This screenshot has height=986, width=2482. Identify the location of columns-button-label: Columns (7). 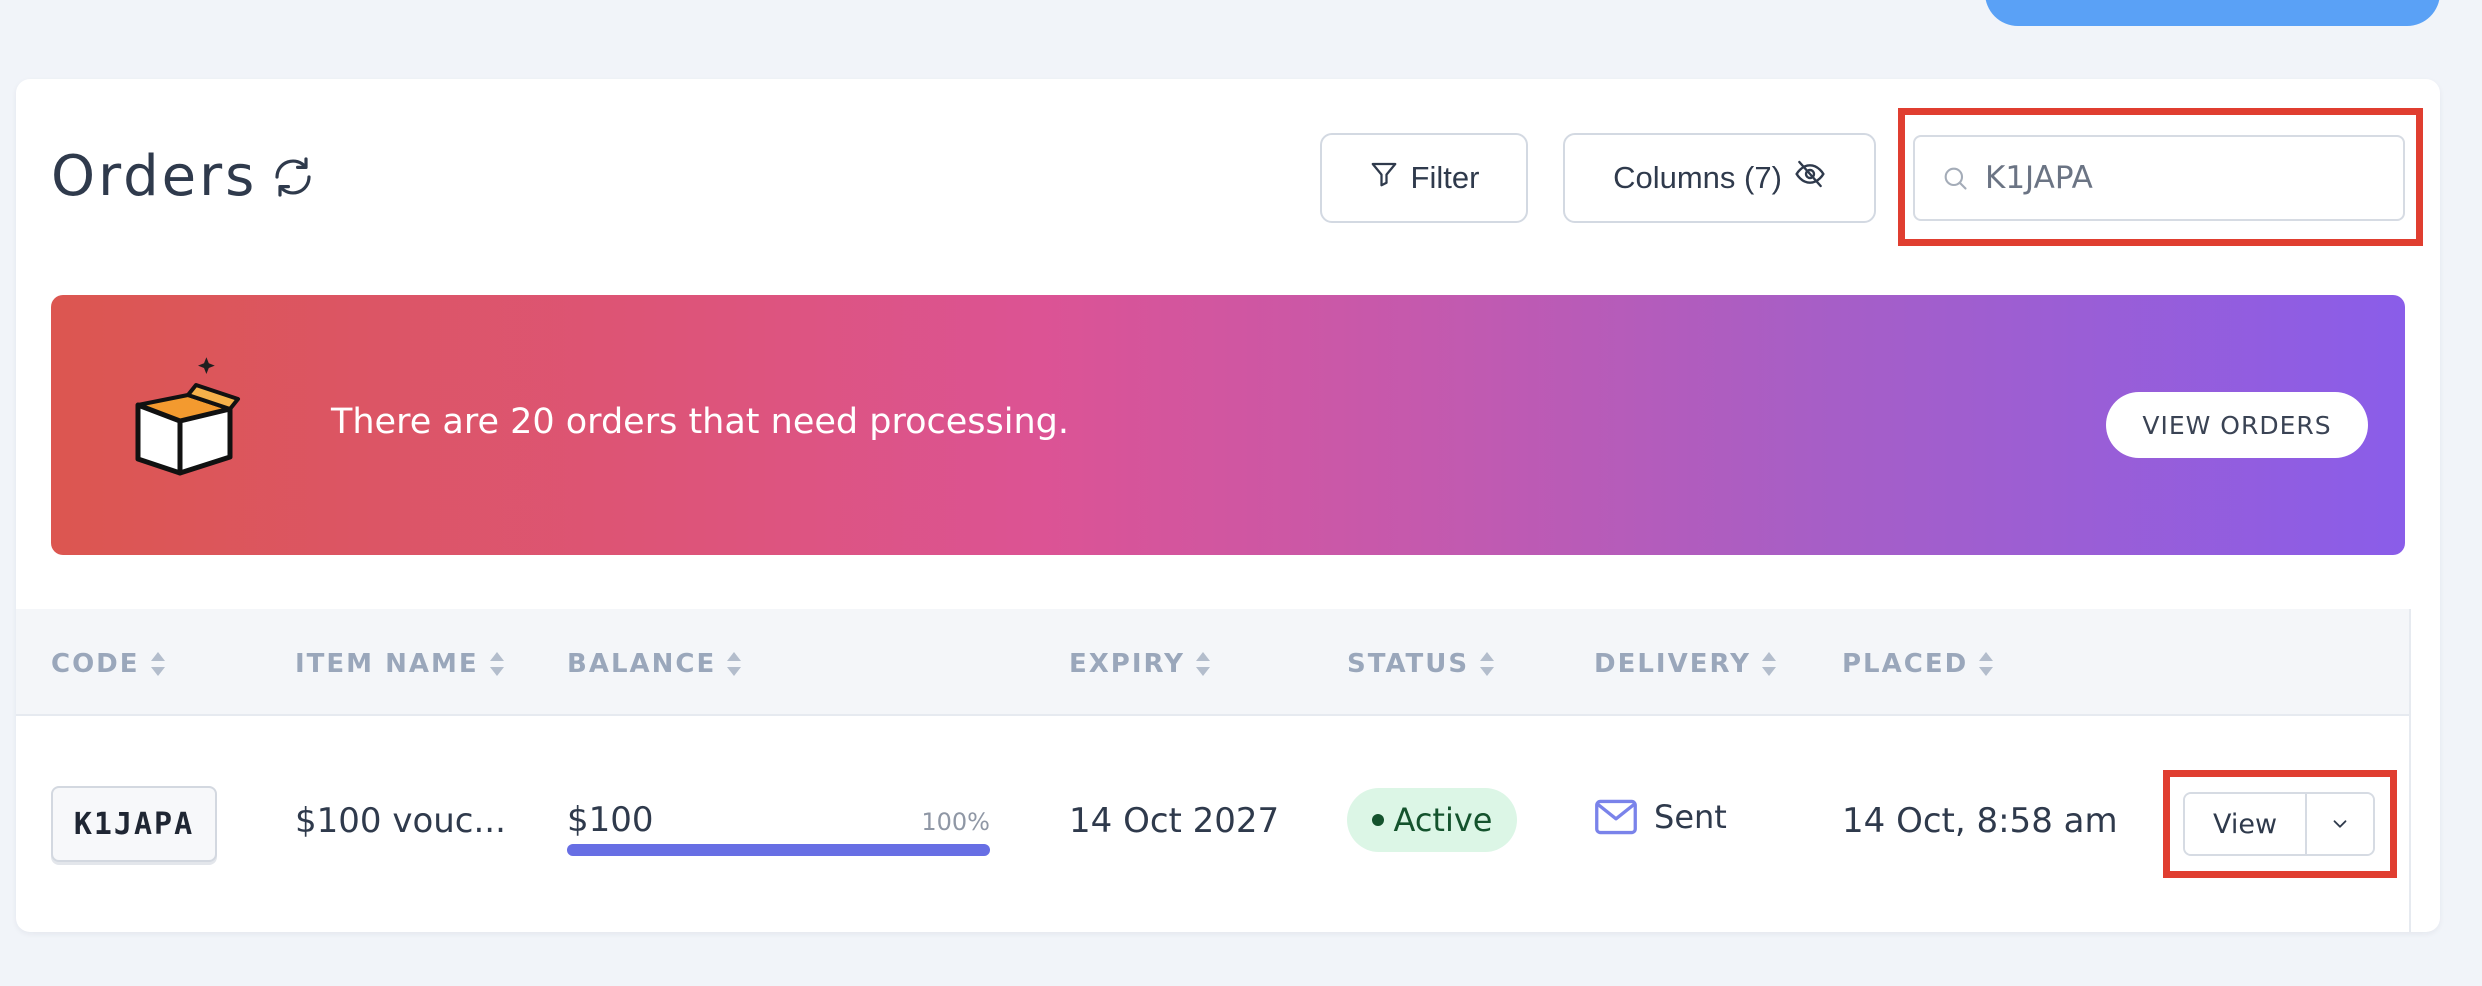
(1697, 177).